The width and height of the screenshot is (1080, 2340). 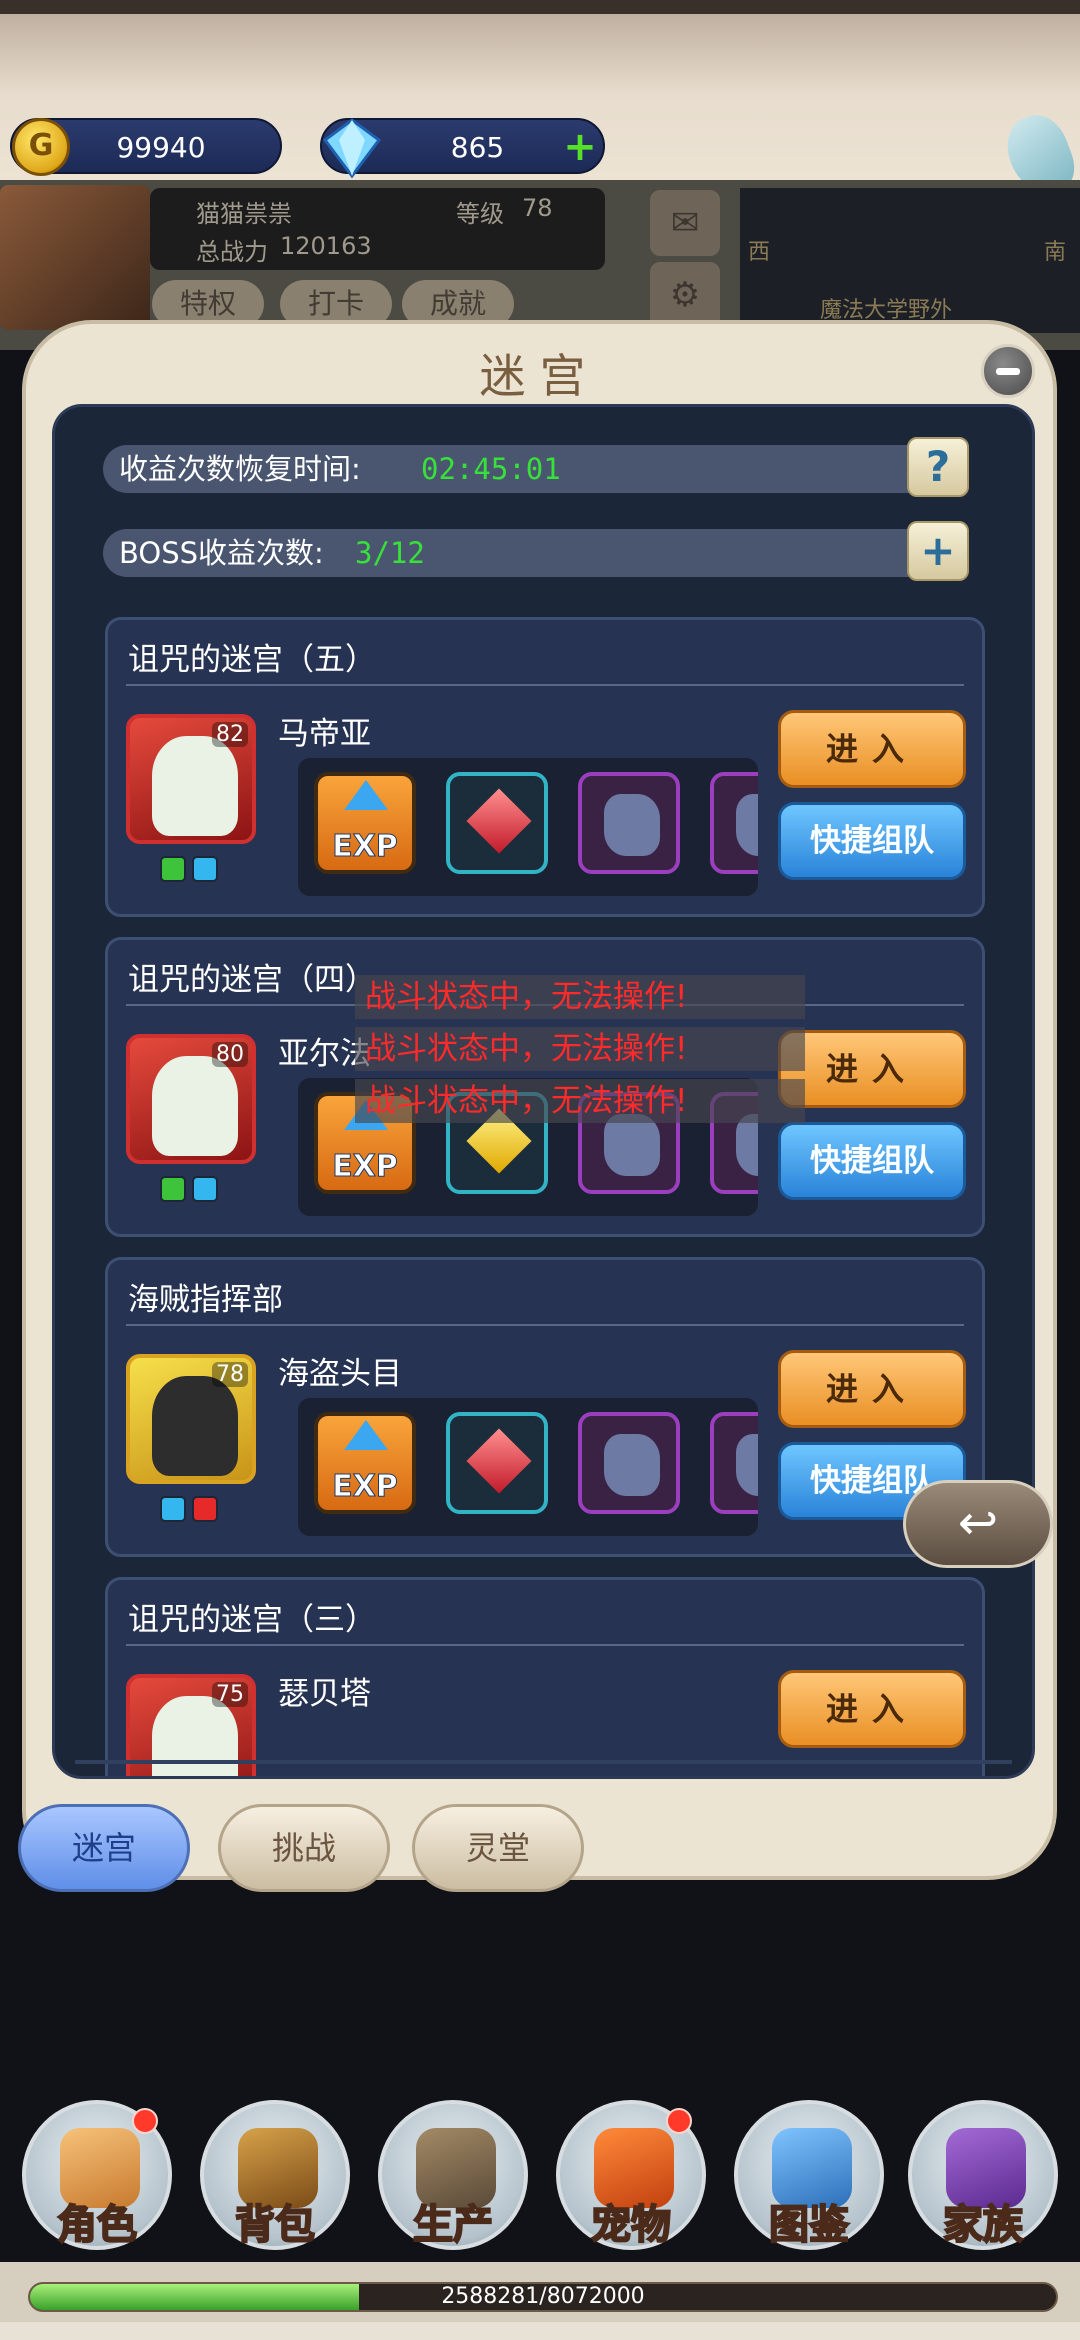 I want to click on maze-card: 海贼指挥部 78 海盗头目 EXP 进入 快捷组队, so click(x=545, y=1407).